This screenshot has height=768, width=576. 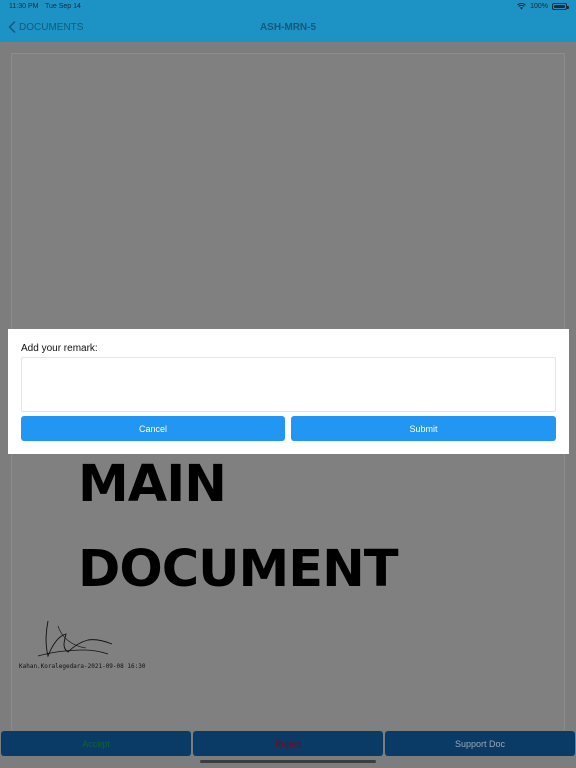 I want to click on signature-image, so click(x=75, y=639).